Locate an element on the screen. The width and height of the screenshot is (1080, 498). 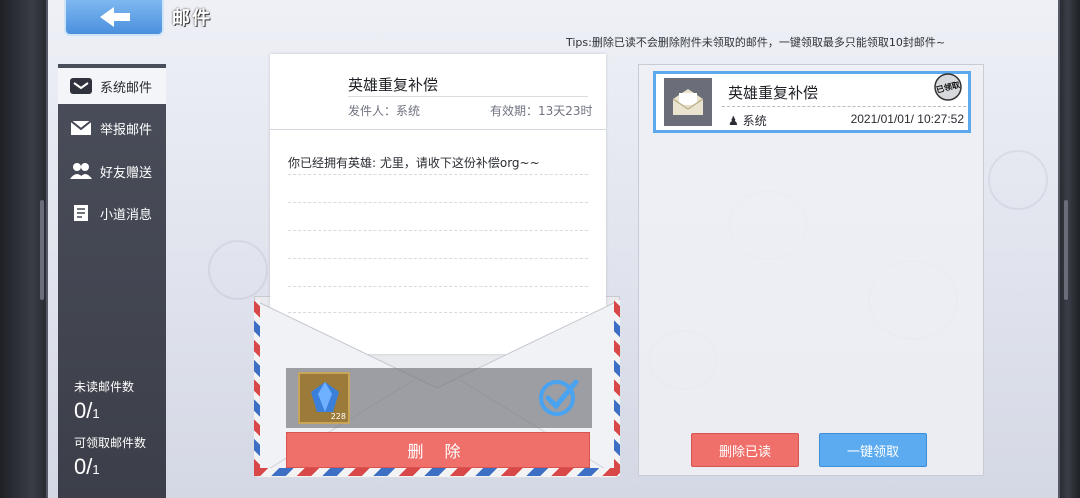
claim-all-button: 一键领取 is located at coordinates (873, 450).